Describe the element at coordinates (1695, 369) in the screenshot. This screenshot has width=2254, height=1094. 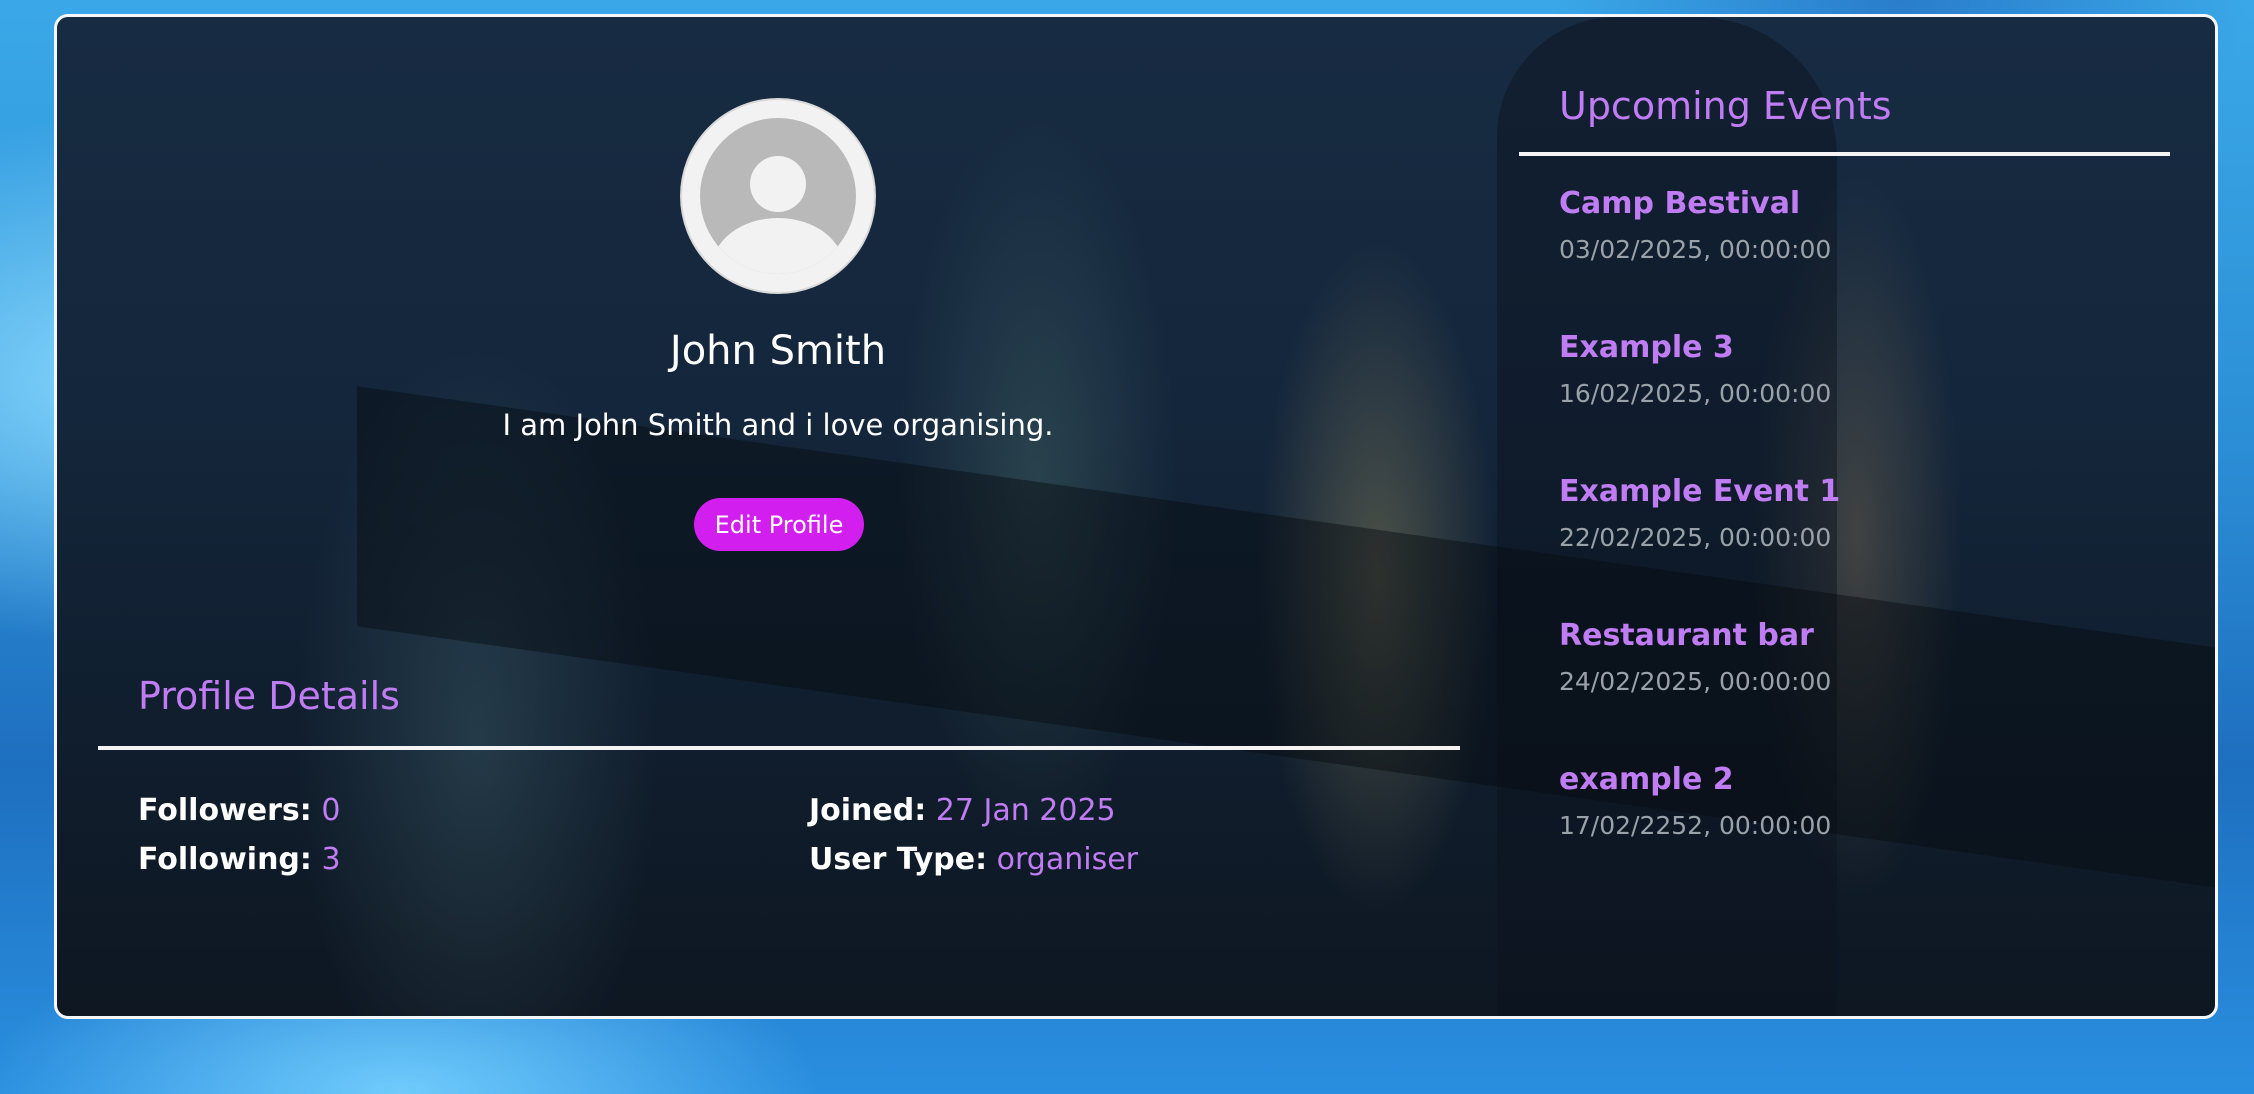
I see `event-item: Example 3 16/02/2025, 00:00:00` at that location.